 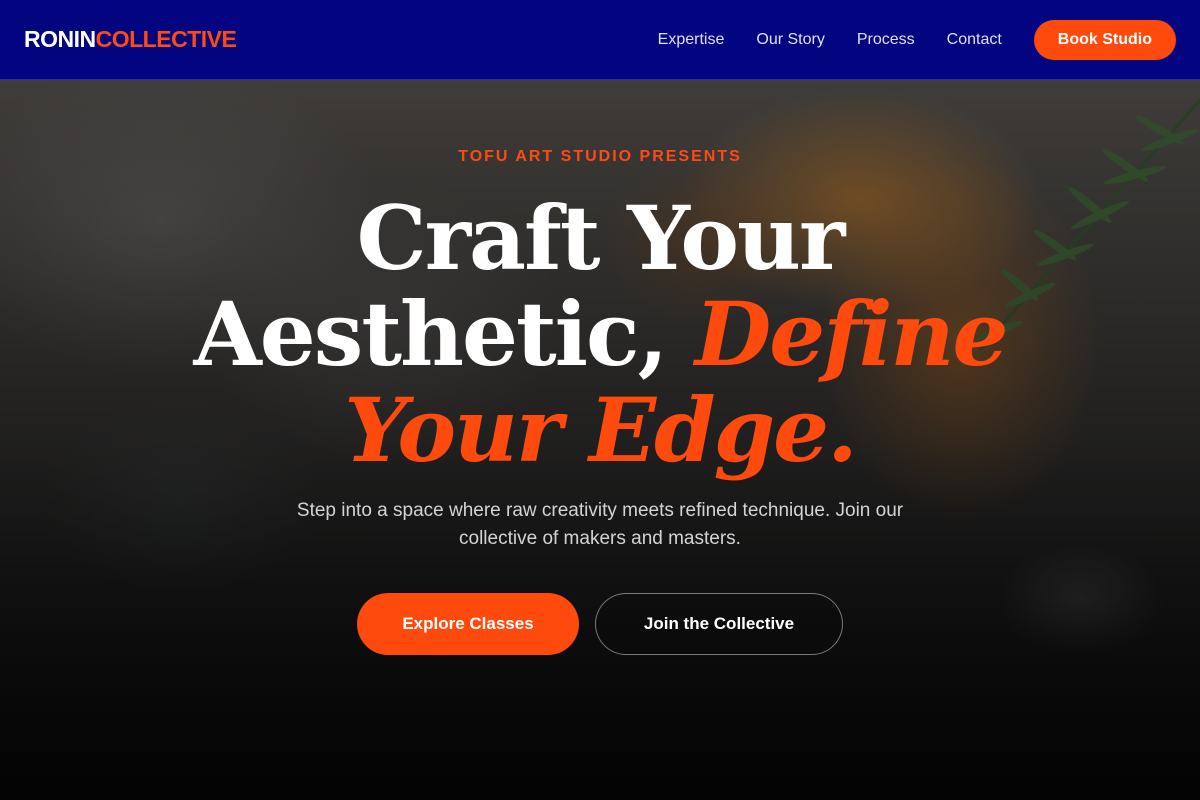 What do you see at coordinates (719, 624) in the screenshot?
I see `join-collective-button: Join the Collective` at bounding box center [719, 624].